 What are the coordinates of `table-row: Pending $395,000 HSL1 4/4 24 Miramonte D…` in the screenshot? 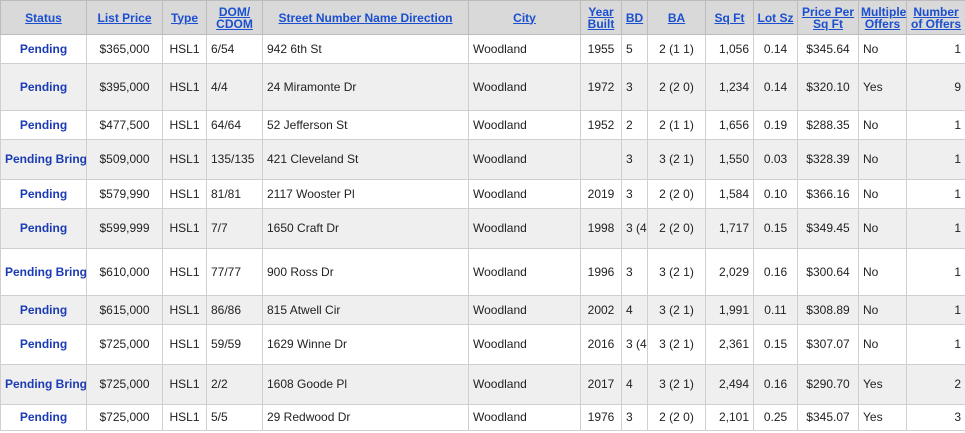 It's located at (482, 87).